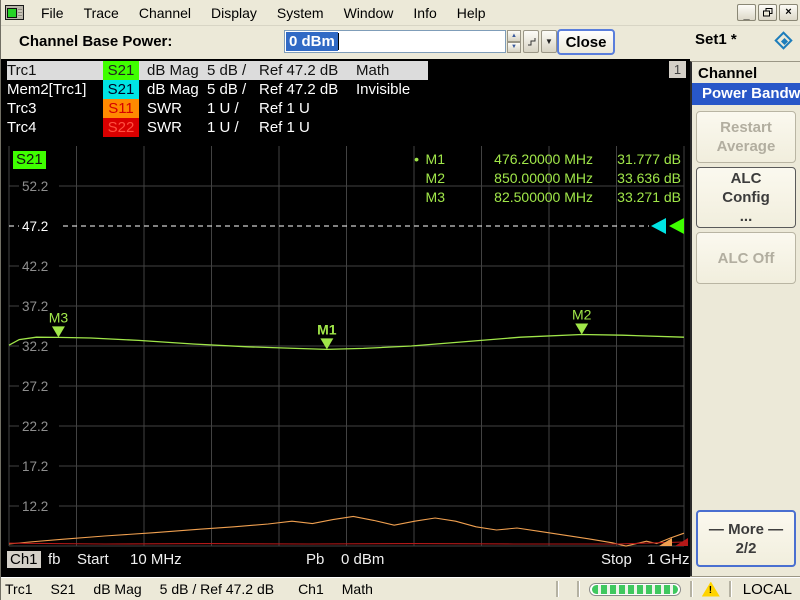 The image size is (800, 600). I want to click on trace-label-badge: S21, so click(29, 160).